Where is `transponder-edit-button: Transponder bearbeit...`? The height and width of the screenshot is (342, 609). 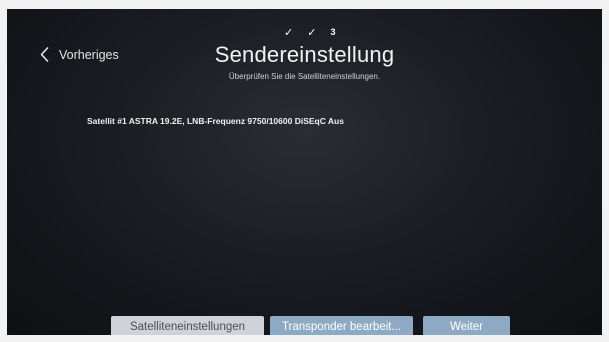
transponder-edit-button: Transponder bearbeit... is located at coordinates (341, 325).